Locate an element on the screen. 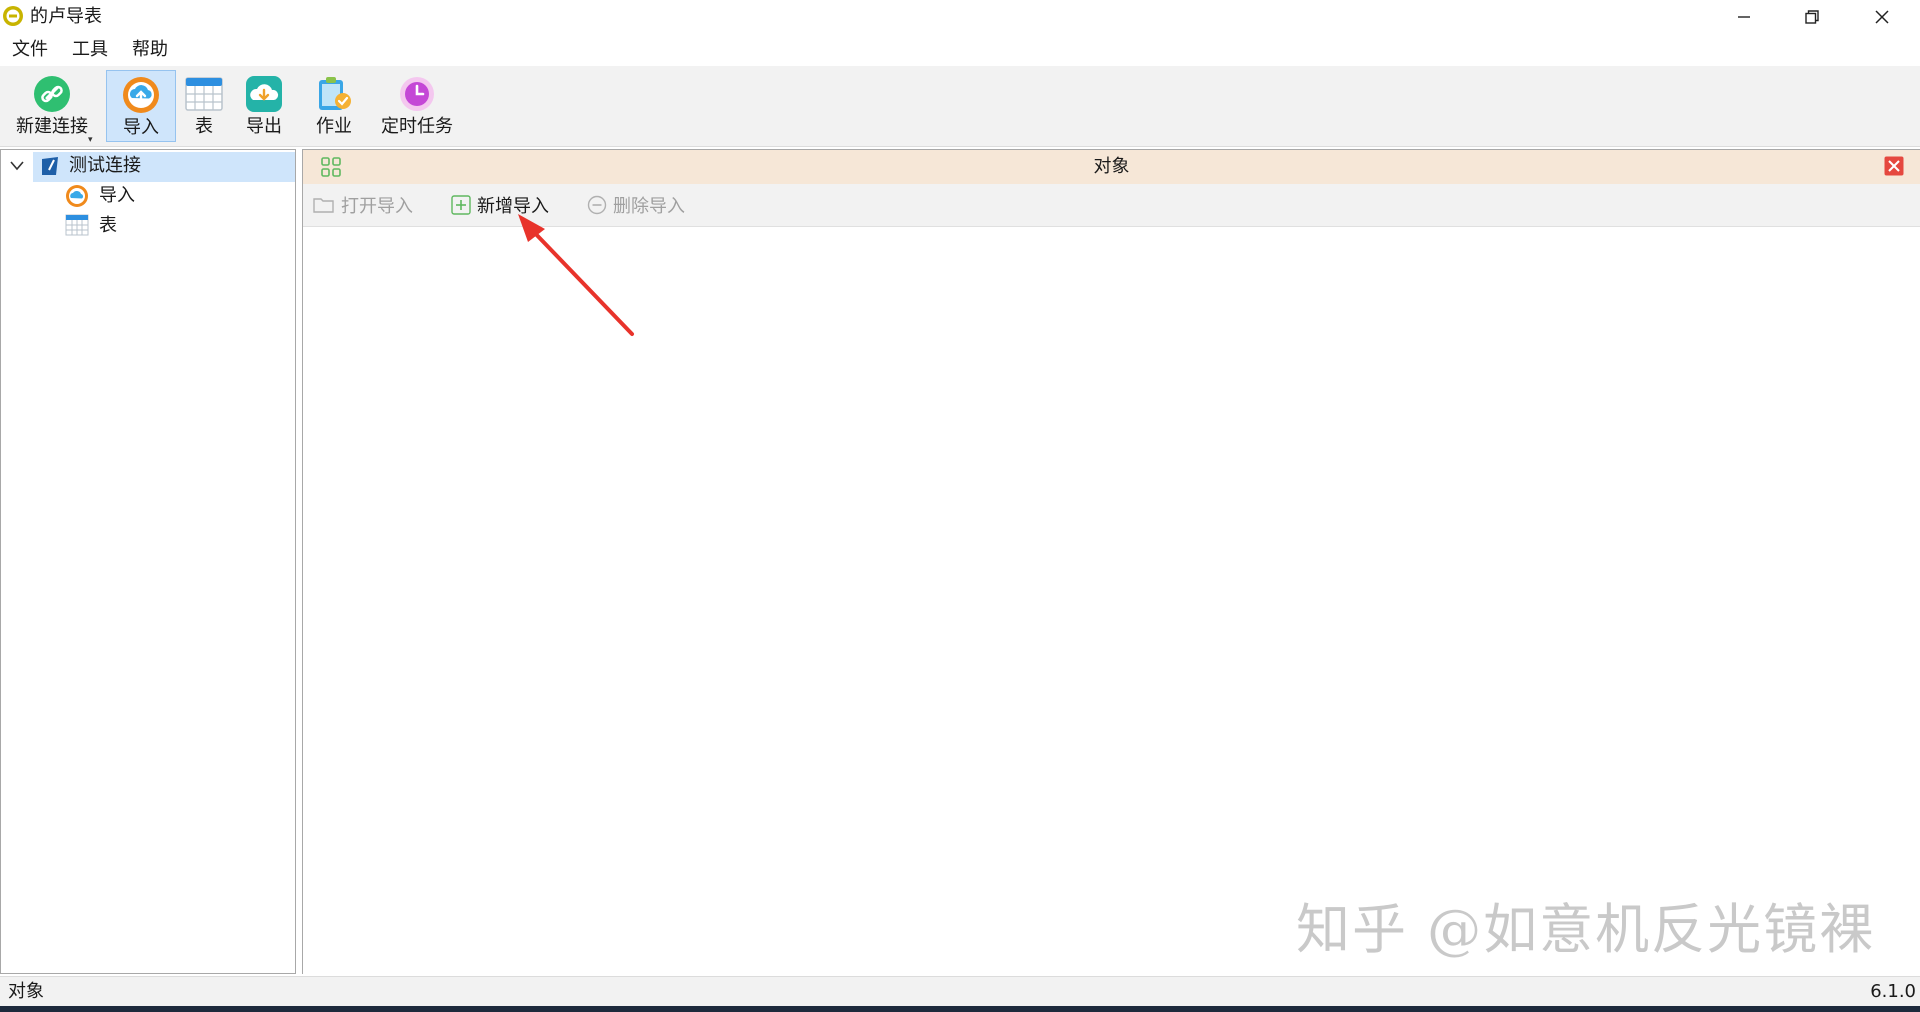 This screenshot has height=1012, width=1920. job-button: 作业 is located at coordinates (334, 106).